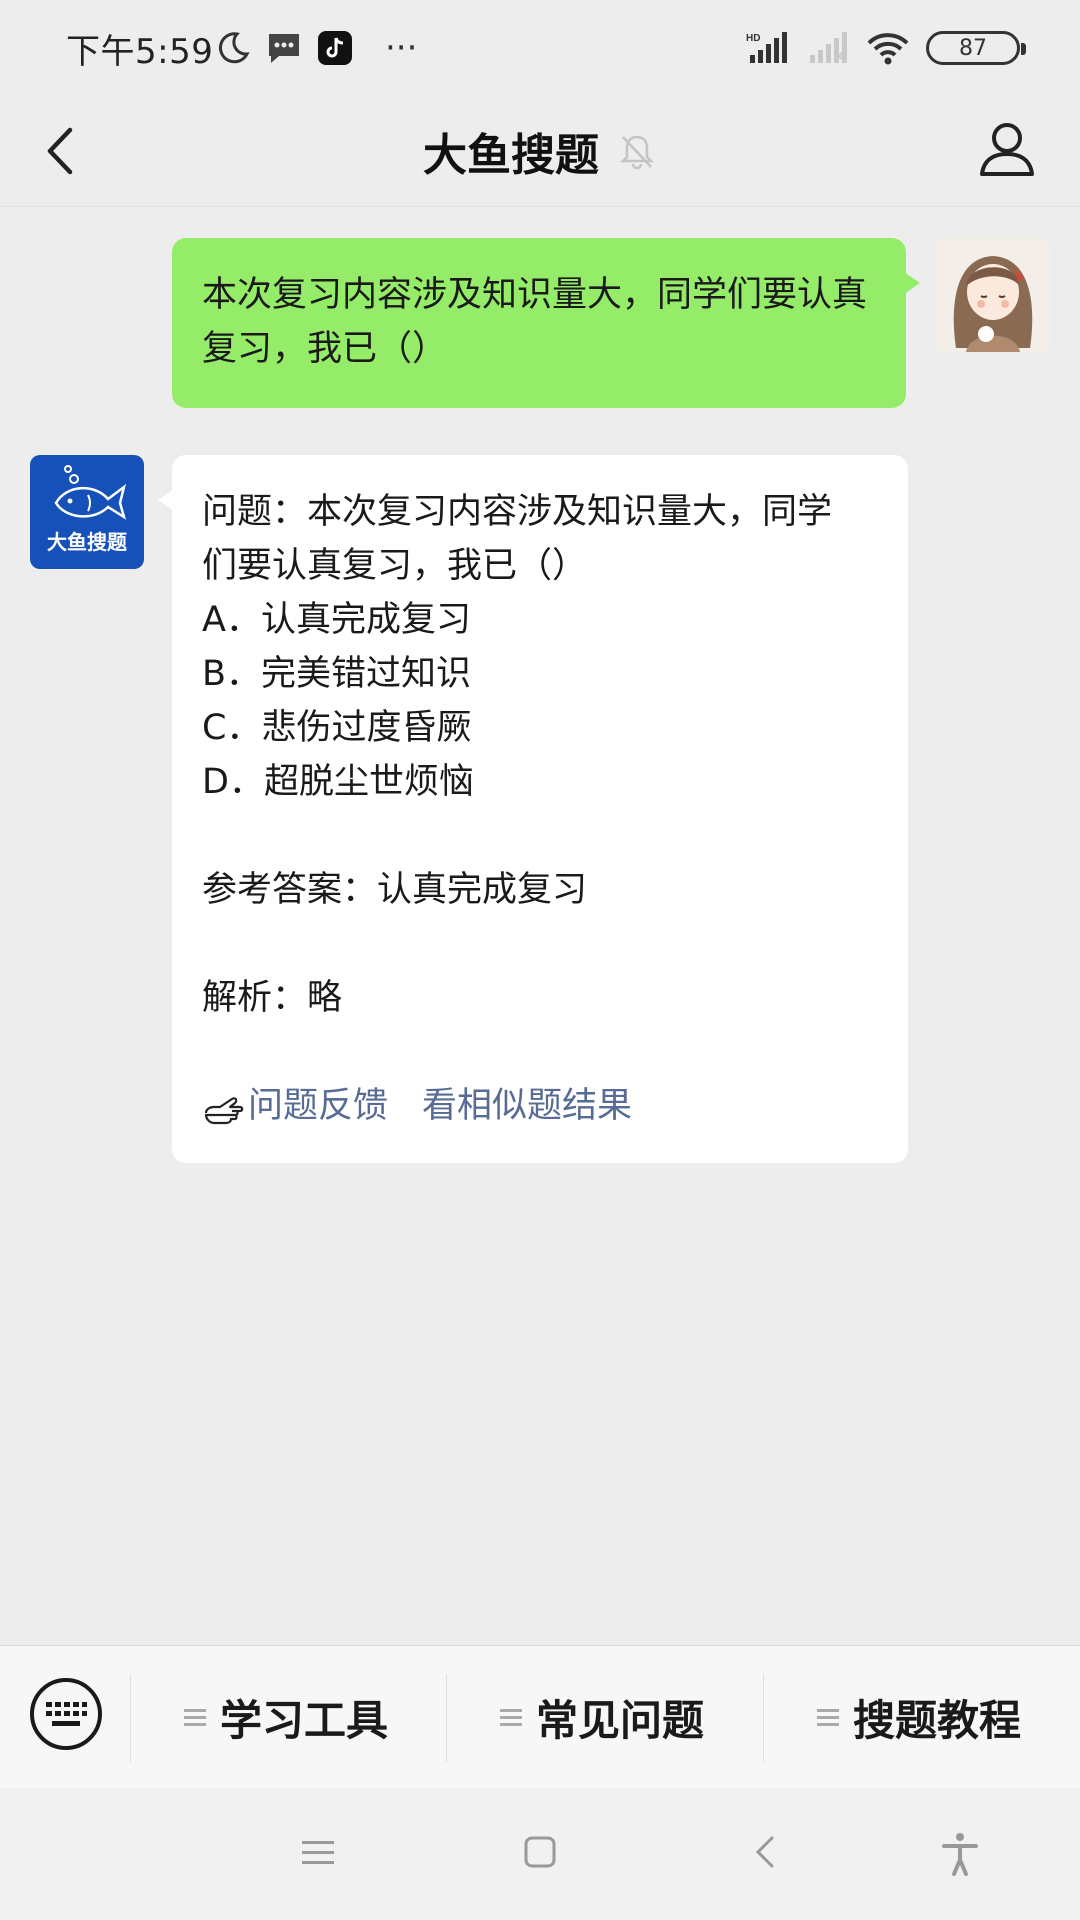  I want to click on status-bar: 下午5:59 ··· HD 87, so click(540, 48).